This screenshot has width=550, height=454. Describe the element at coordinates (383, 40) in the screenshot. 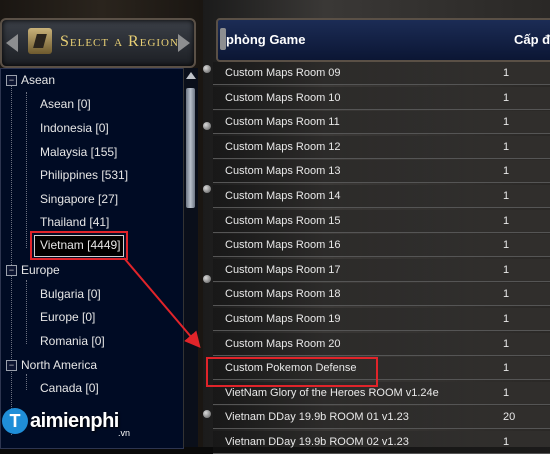

I see `game-list-header: phòng Game Cấp độ đ` at that location.